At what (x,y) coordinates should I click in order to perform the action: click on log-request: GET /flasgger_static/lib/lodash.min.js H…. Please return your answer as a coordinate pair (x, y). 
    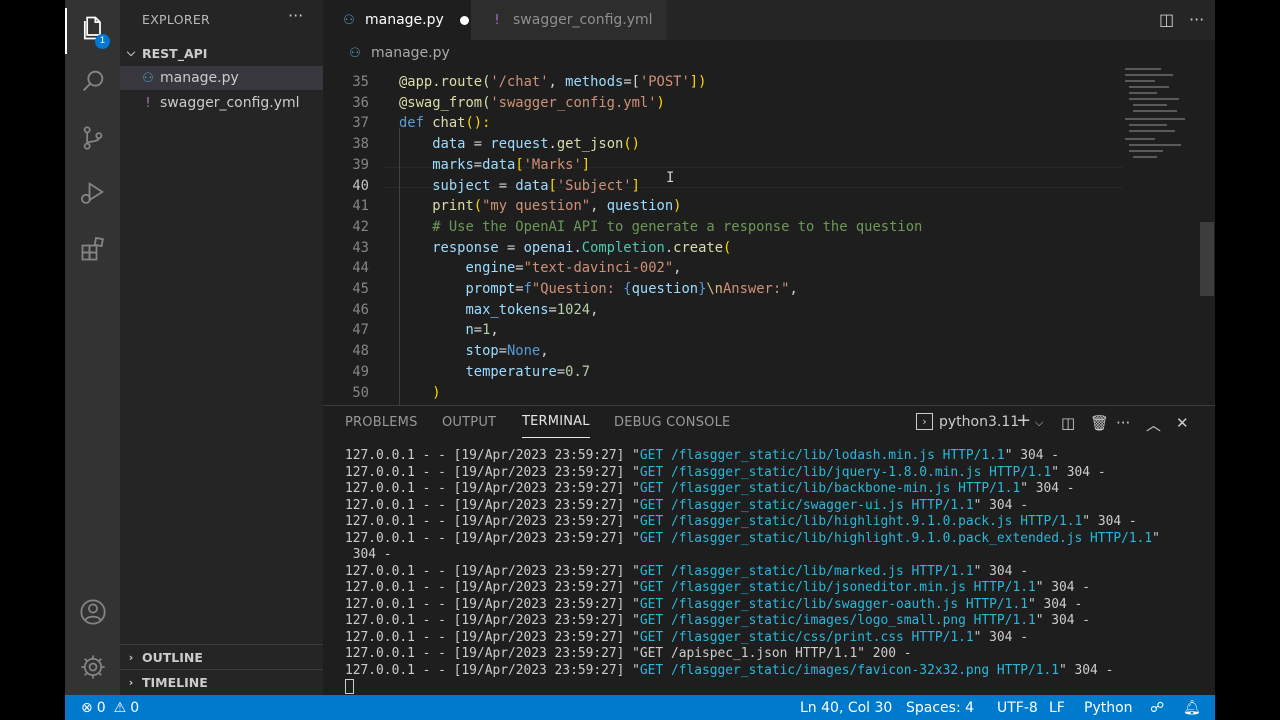
    Looking at the image, I should click on (822, 455).